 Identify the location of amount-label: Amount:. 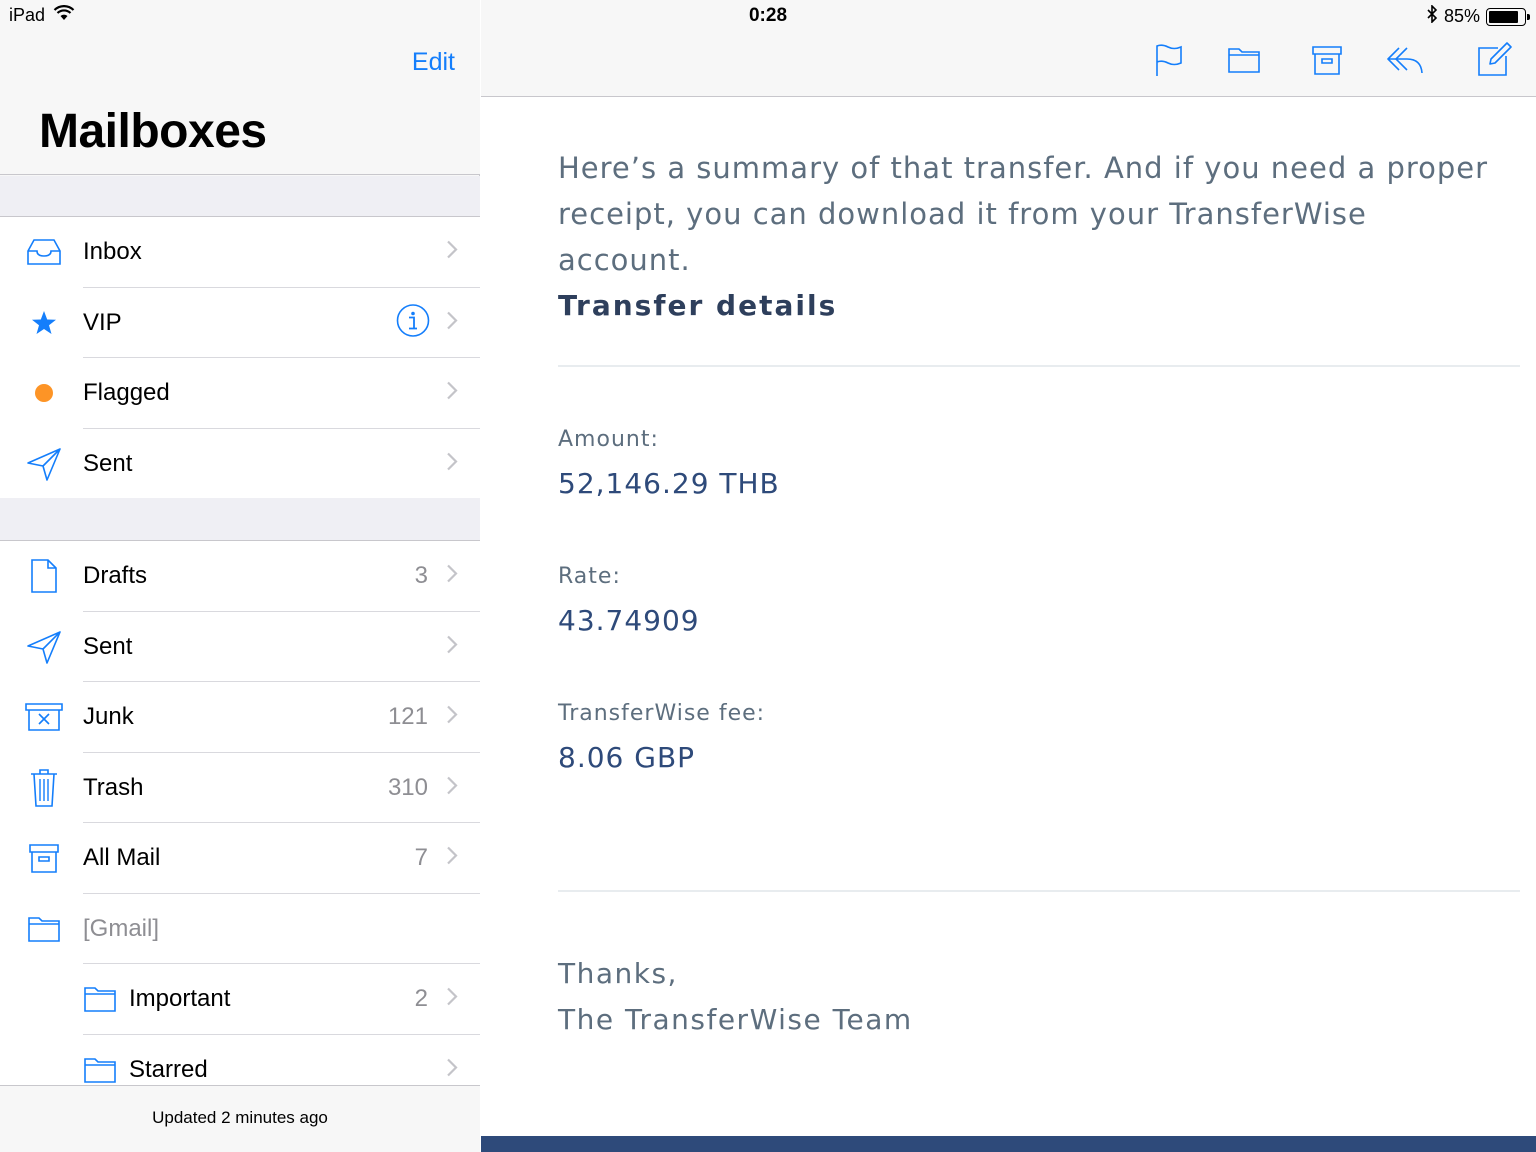
(608, 439).